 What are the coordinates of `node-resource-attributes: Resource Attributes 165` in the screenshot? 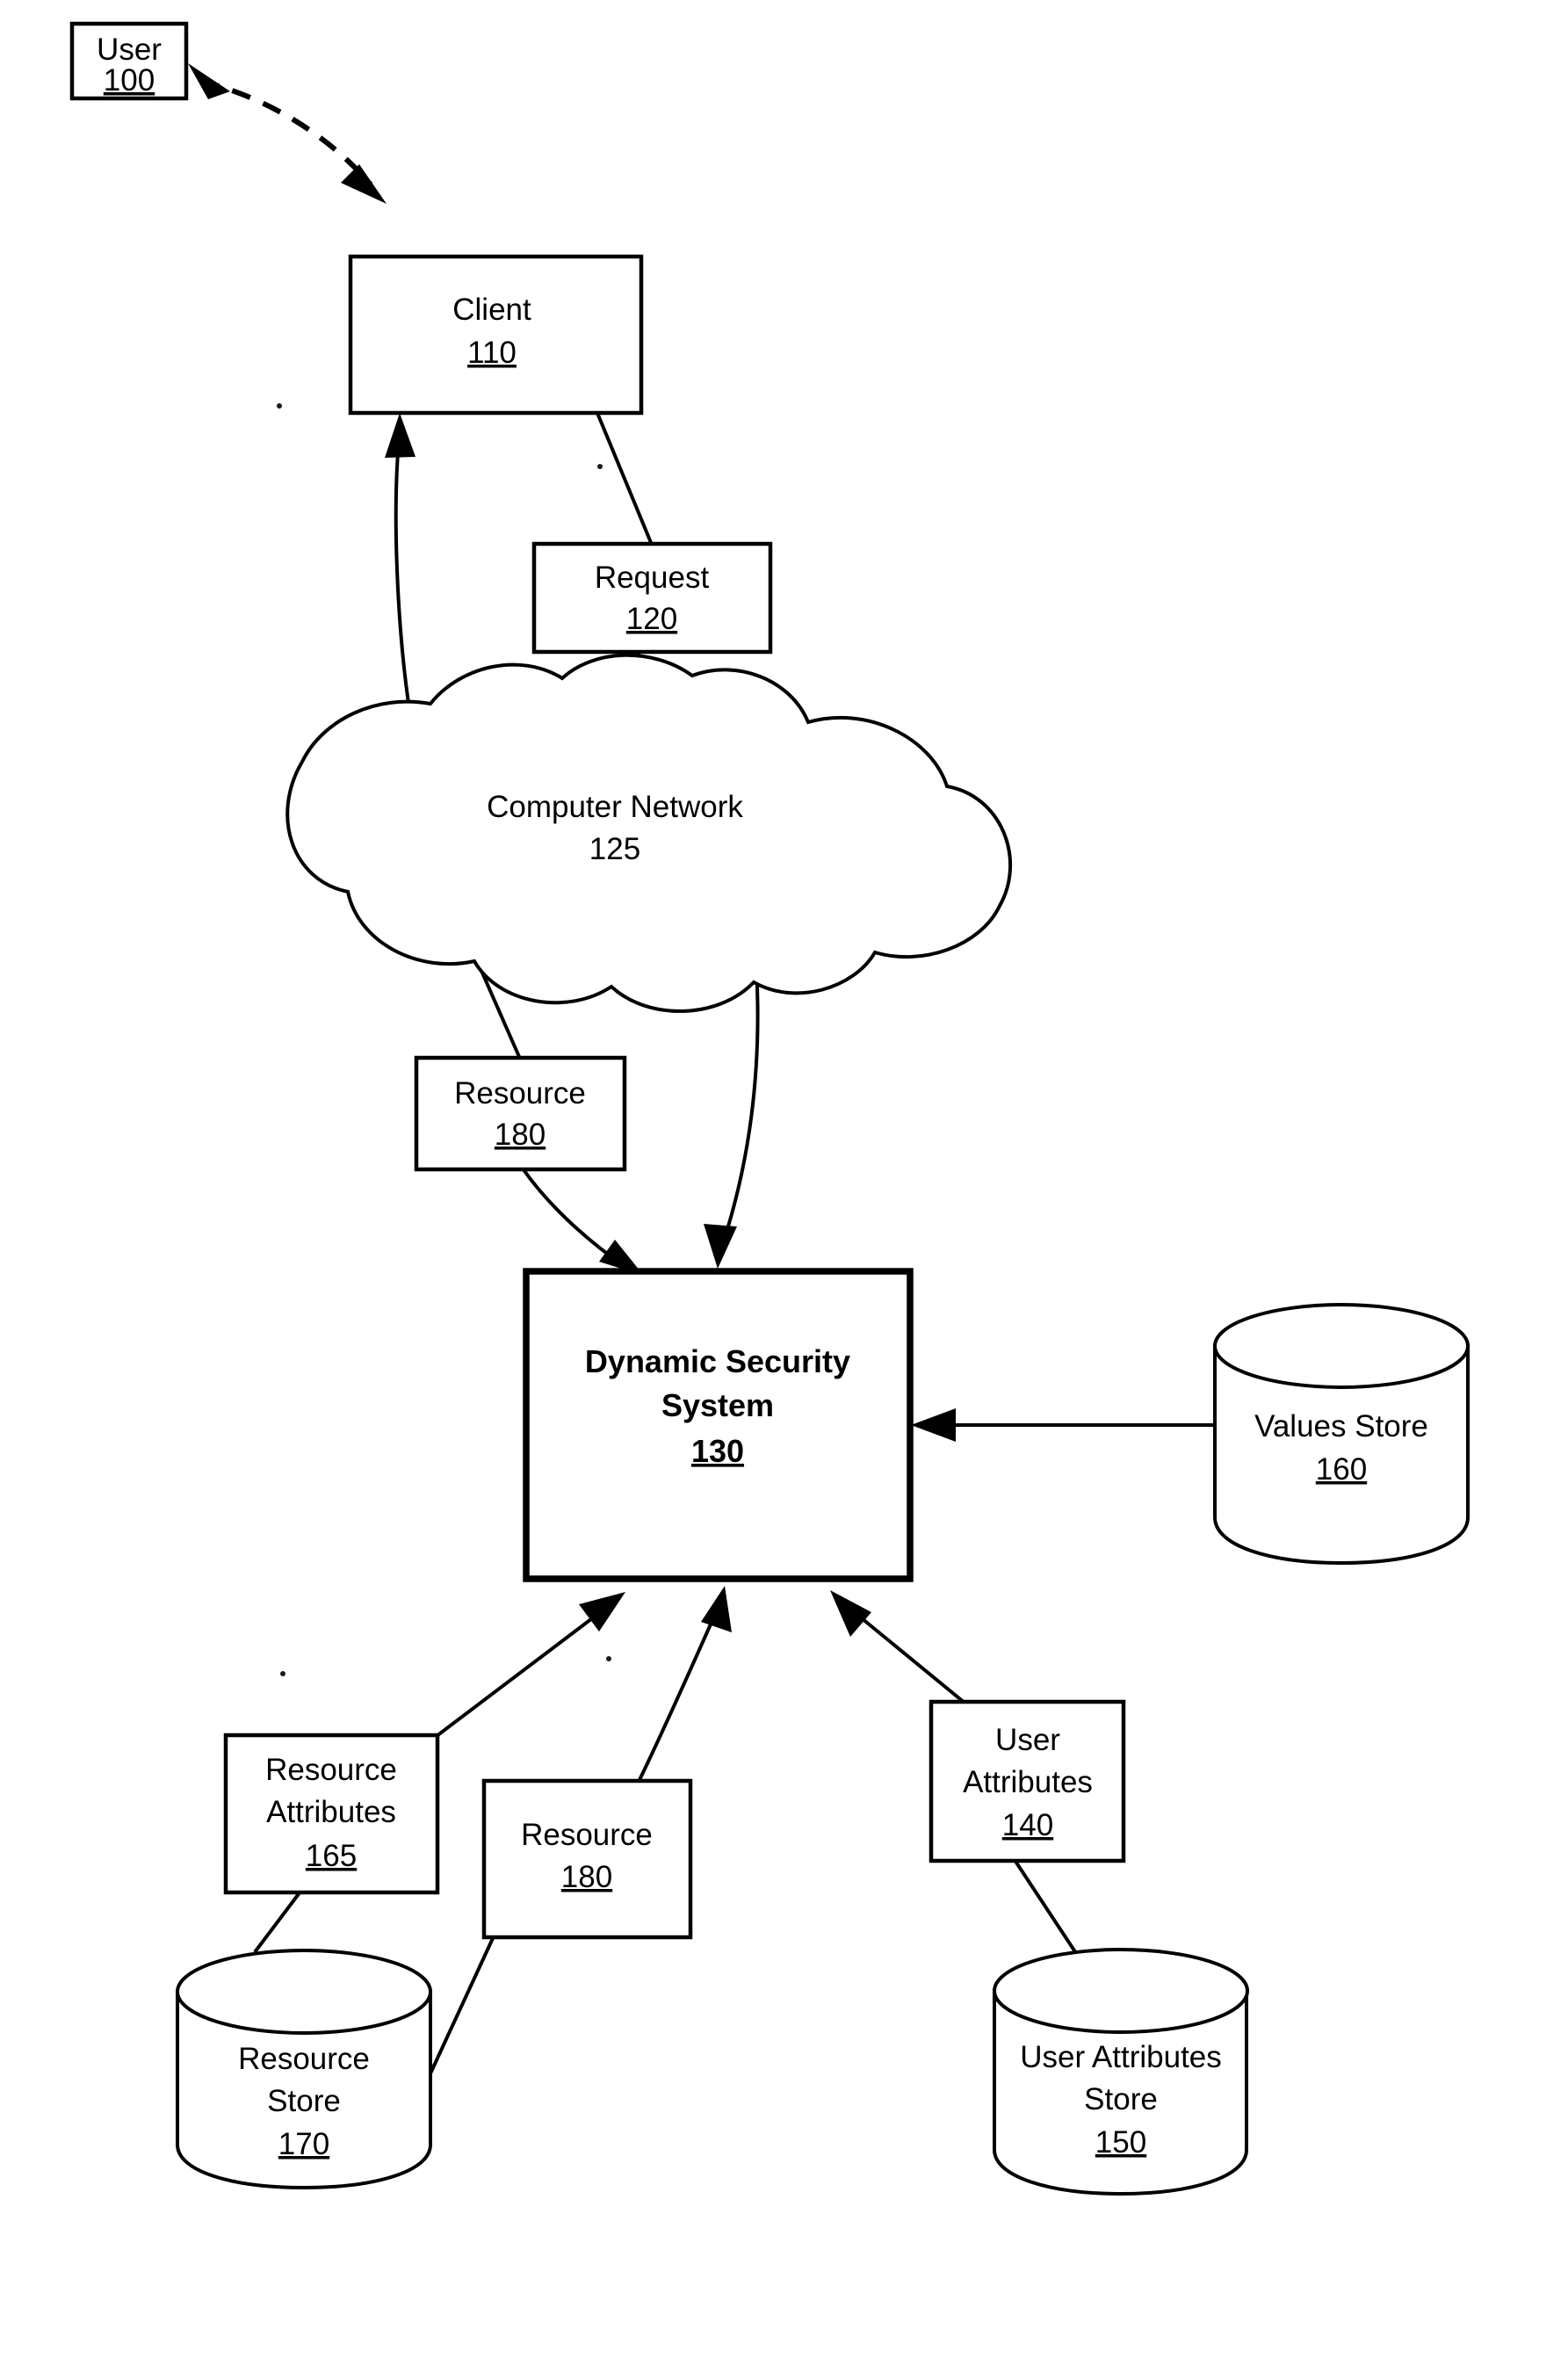 It's located at (331, 1814).